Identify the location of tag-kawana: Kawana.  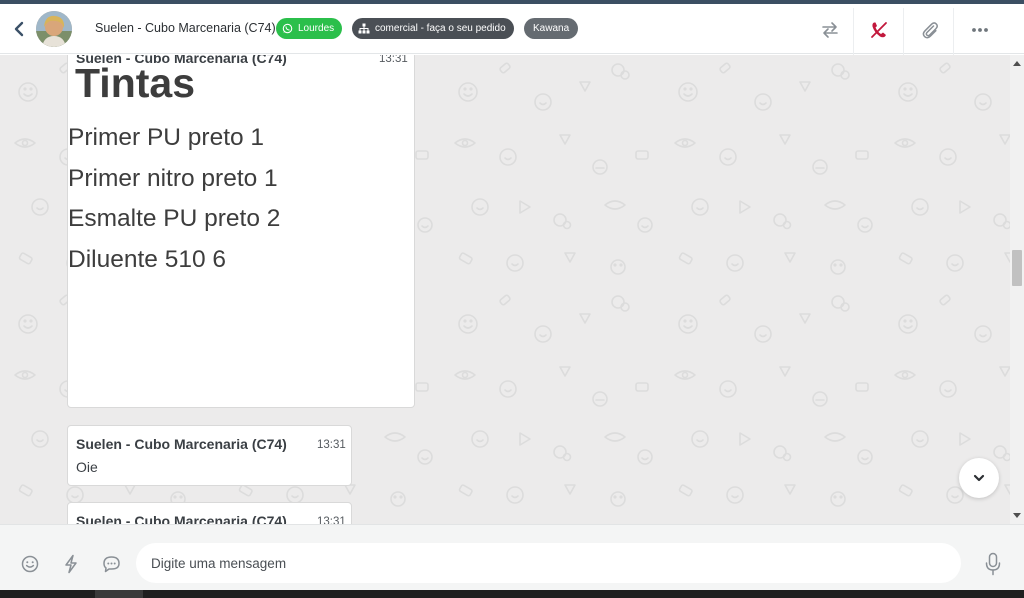
(551, 28).